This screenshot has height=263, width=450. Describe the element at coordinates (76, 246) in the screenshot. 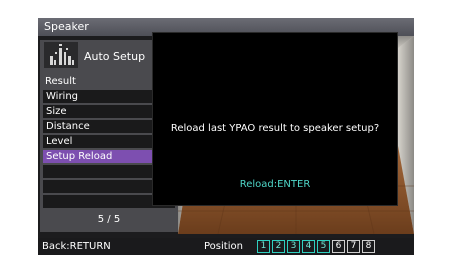

I see `back-hint: Back:RETURN` at that location.